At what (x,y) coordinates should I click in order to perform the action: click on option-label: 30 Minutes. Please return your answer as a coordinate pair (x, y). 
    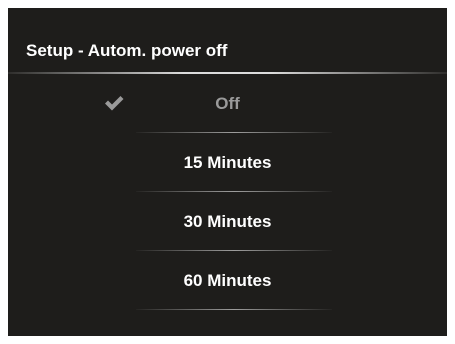
    Looking at the image, I should click on (227, 221).